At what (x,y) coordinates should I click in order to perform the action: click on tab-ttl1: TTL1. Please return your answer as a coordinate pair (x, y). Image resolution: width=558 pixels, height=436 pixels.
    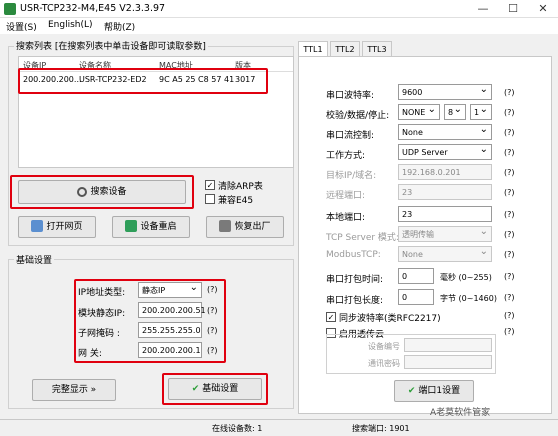
    Looking at the image, I should click on (313, 49).